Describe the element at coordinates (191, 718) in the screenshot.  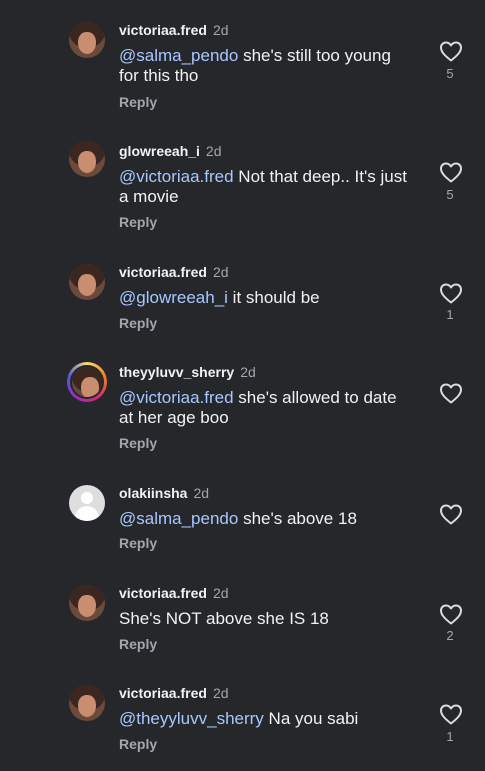
I see `mention-link: @theyyluvv_sherry` at that location.